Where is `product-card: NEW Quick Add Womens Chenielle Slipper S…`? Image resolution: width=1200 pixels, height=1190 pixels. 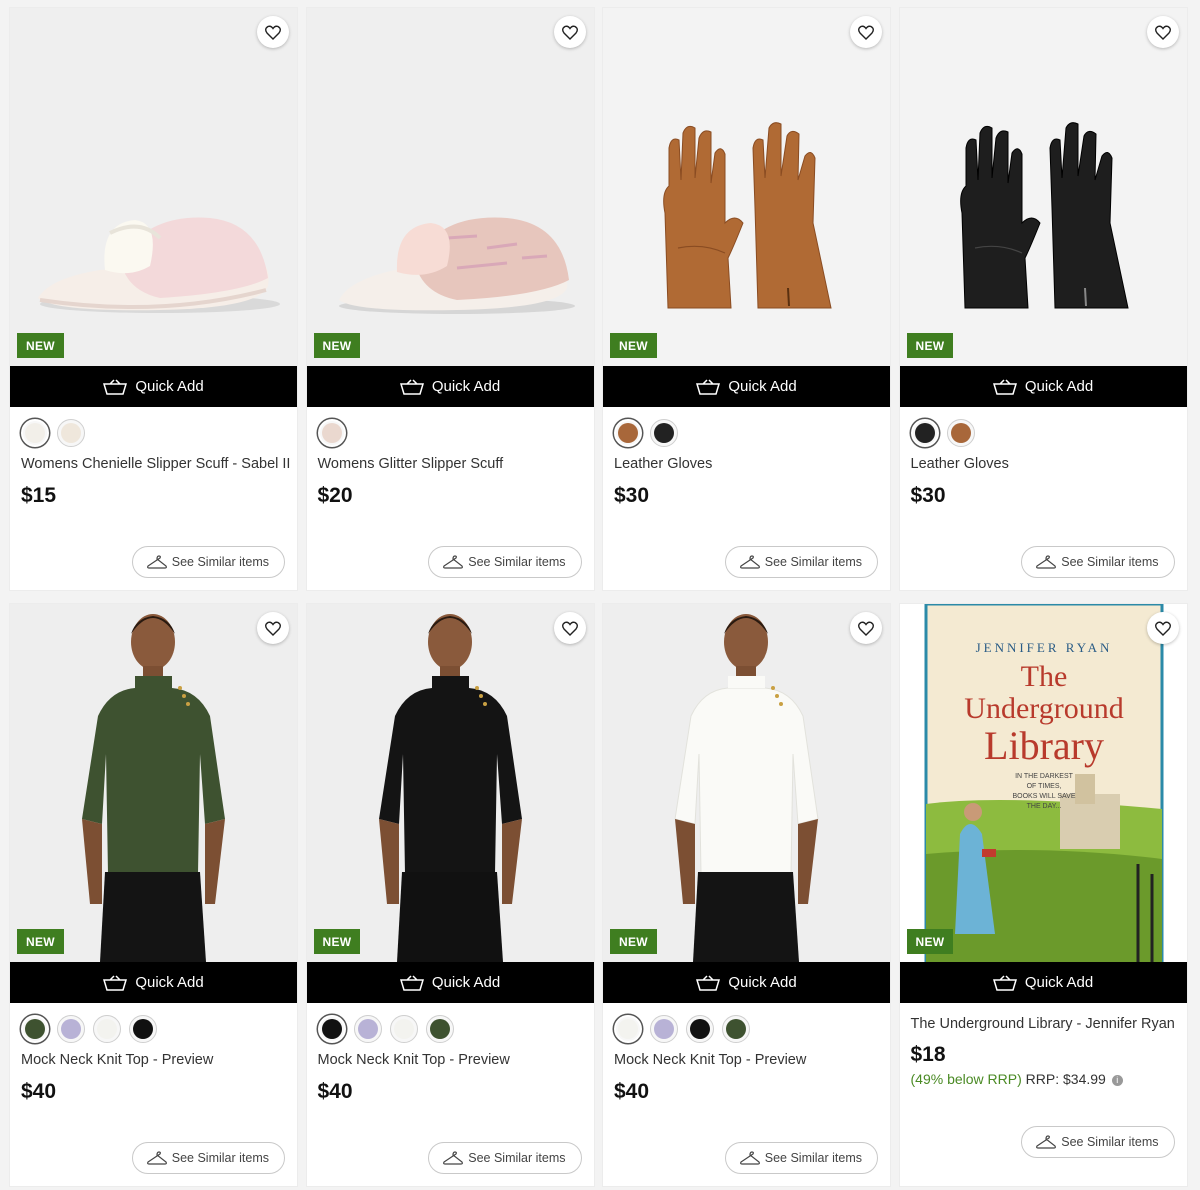 product-card: NEW Quick Add Womens Chenielle Slipper S… is located at coordinates (153, 299).